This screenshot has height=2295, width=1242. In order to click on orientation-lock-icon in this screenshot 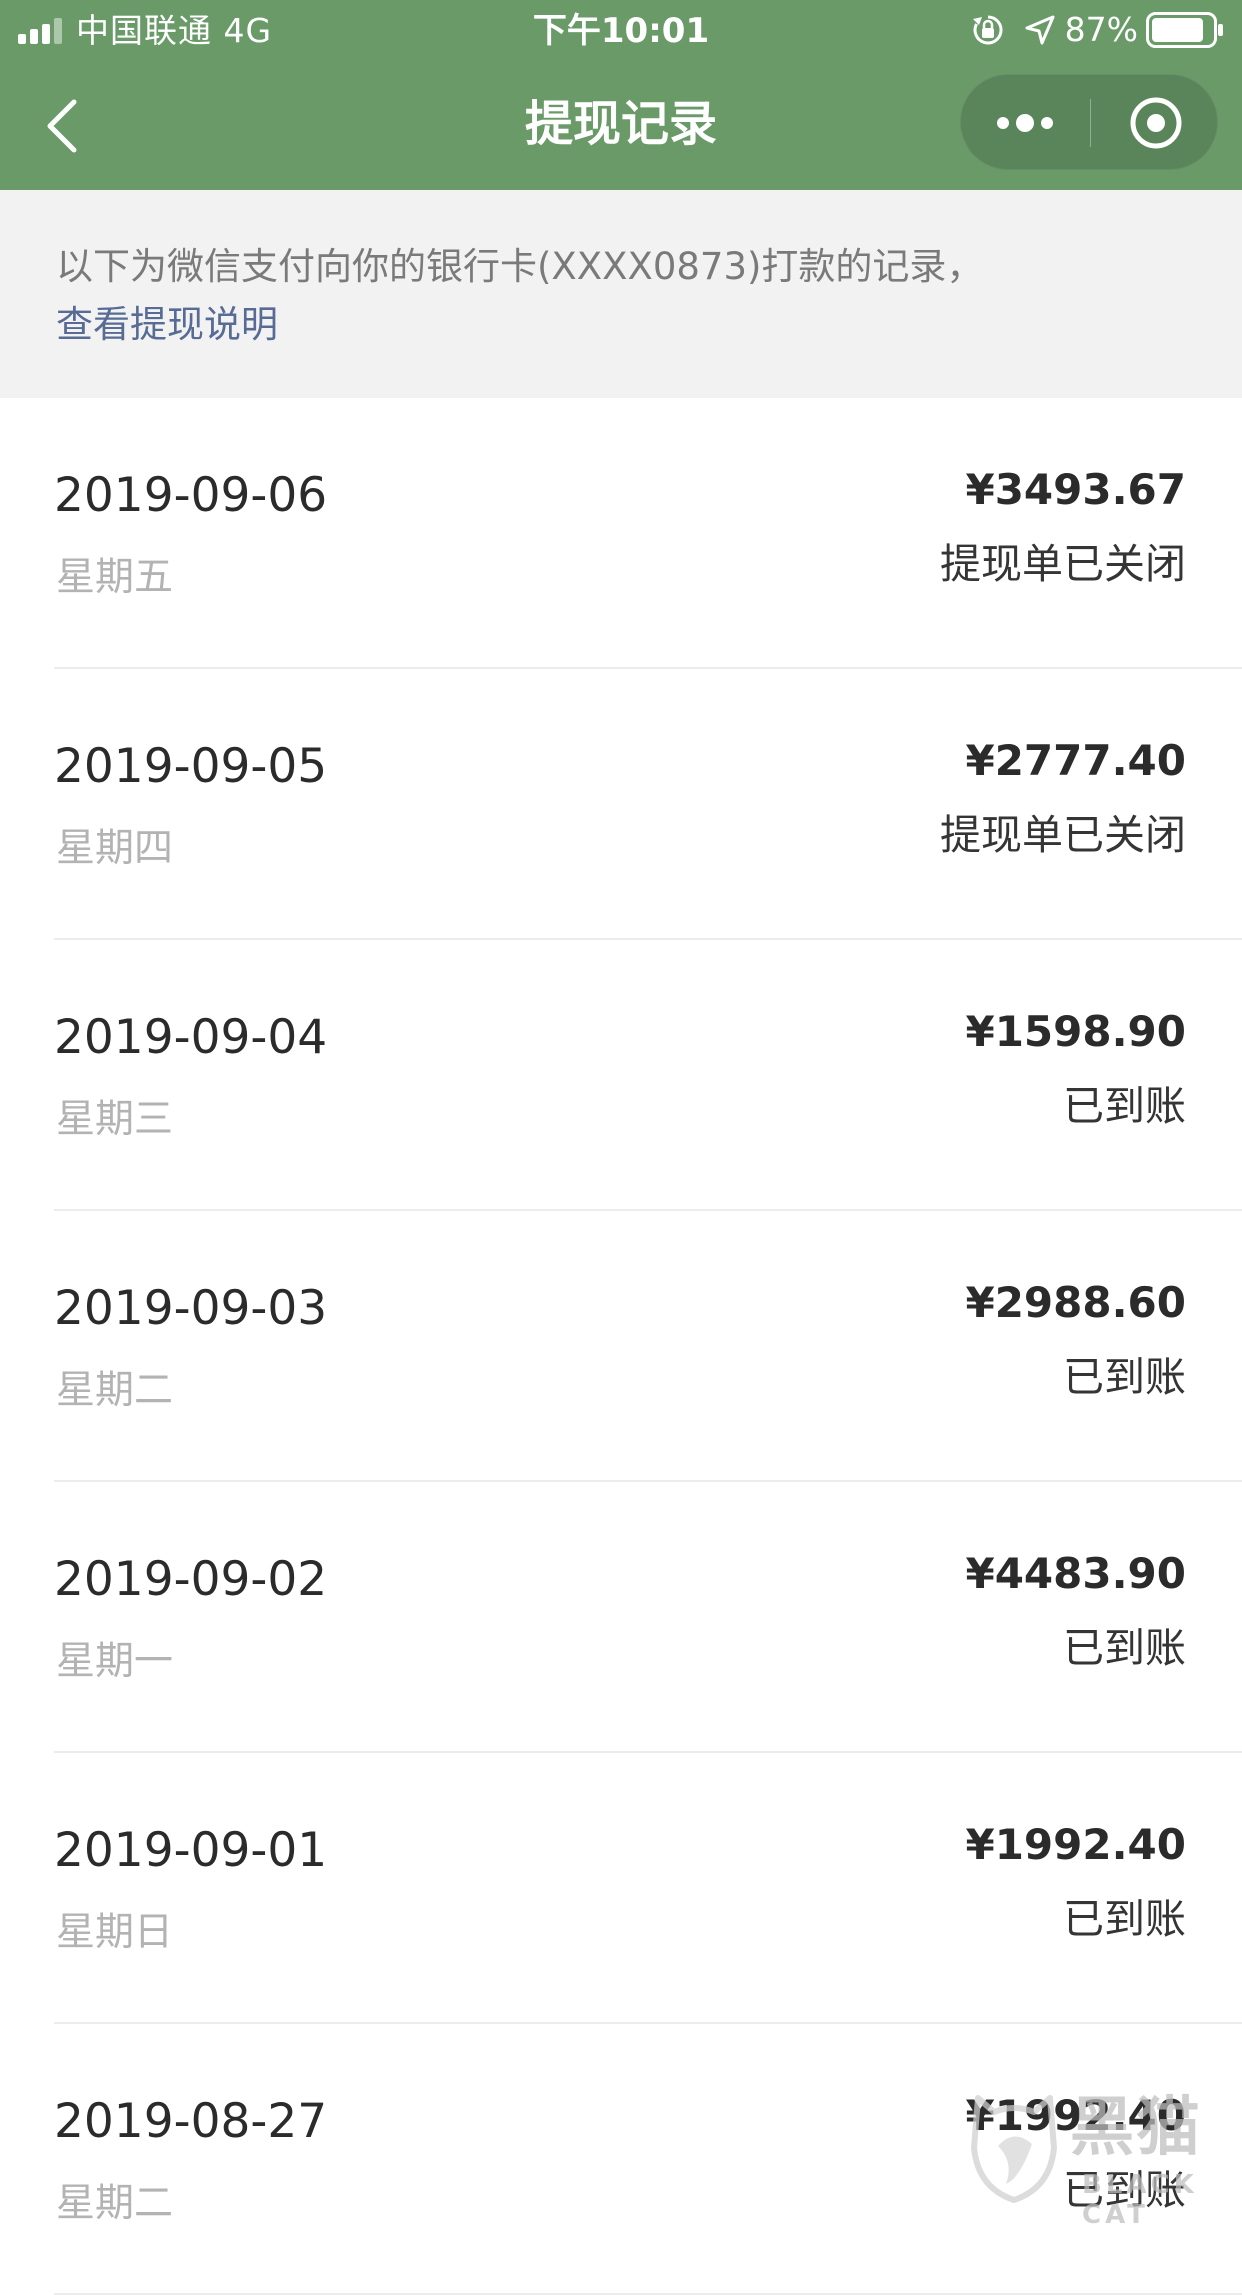, I will do `click(987, 30)`.